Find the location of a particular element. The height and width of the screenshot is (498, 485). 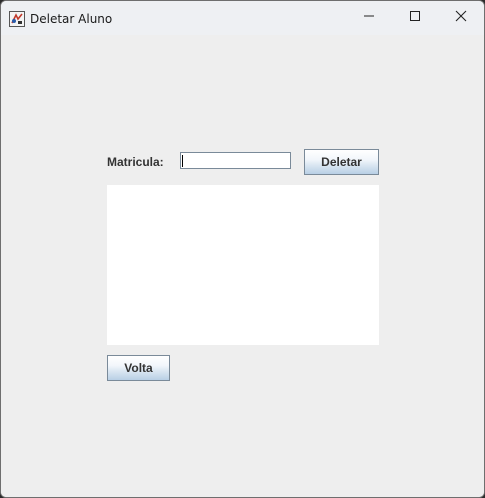

close-icon is located at coordinates (461, 18).